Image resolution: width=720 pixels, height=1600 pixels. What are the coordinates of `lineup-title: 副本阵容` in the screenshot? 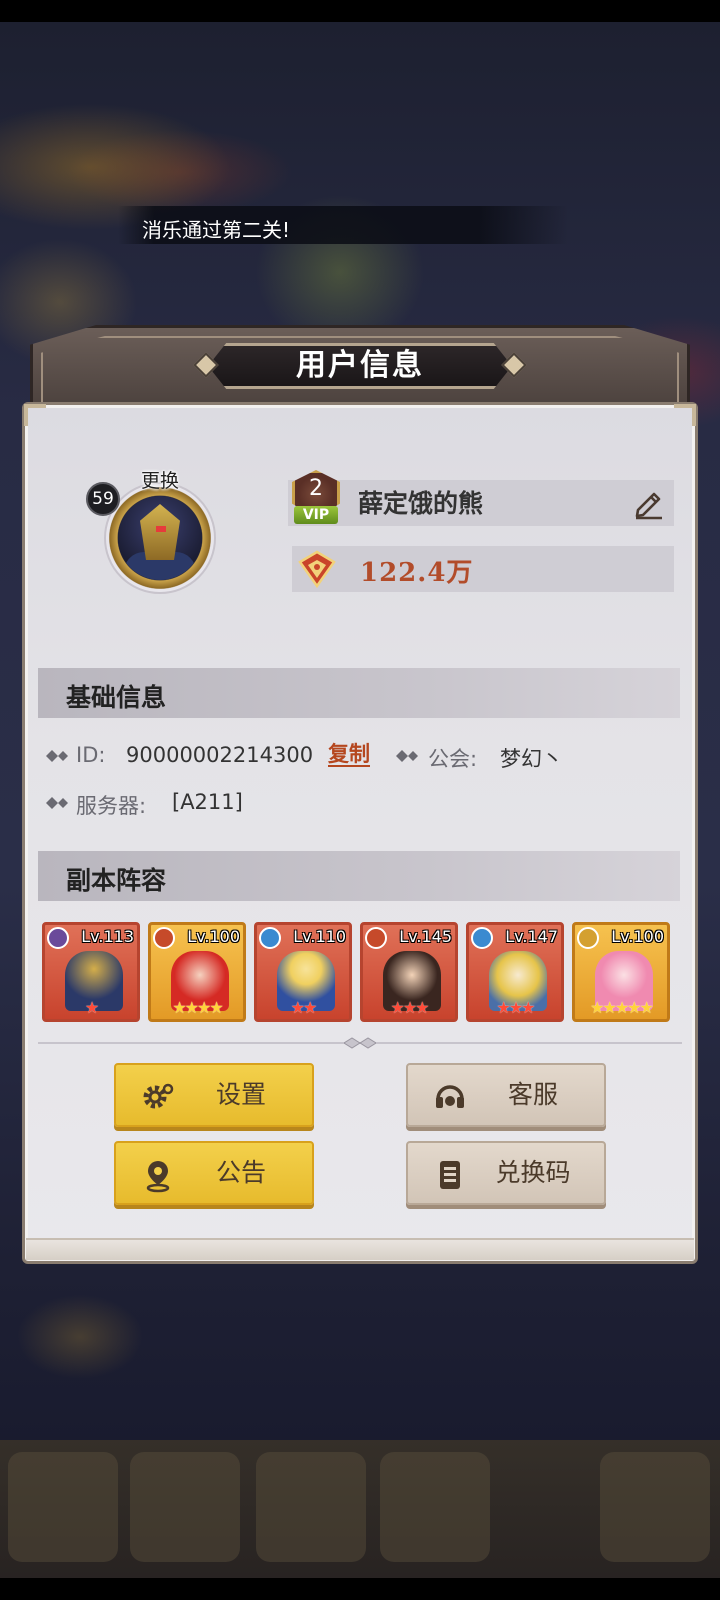 It's located at (116, 880).